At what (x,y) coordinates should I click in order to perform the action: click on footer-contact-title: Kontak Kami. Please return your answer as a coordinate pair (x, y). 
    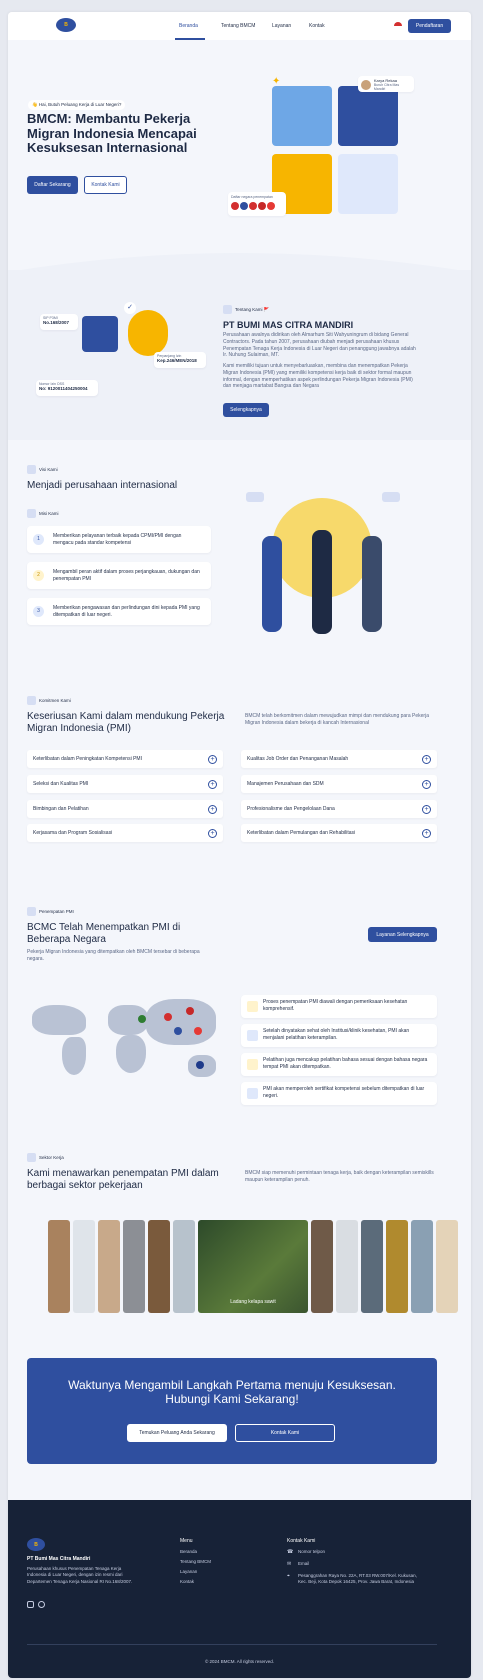
    Looking at the image, I should click on (301, 1541).